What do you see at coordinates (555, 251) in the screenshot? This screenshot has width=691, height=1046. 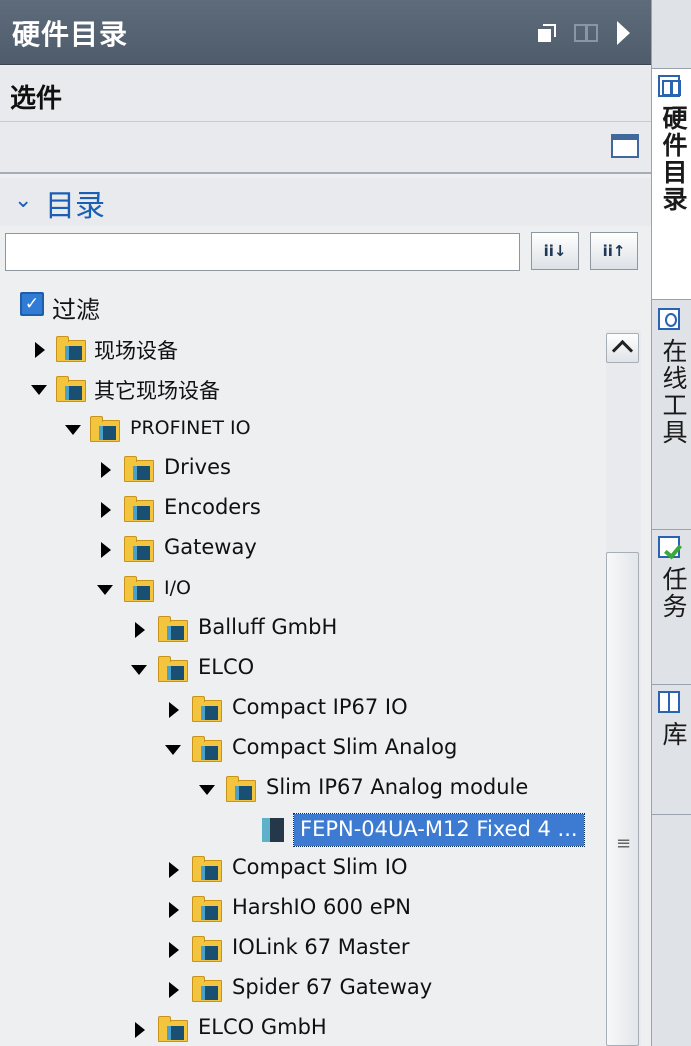 I see `search-down-button: ii↓` at bounding box center [555, 251].